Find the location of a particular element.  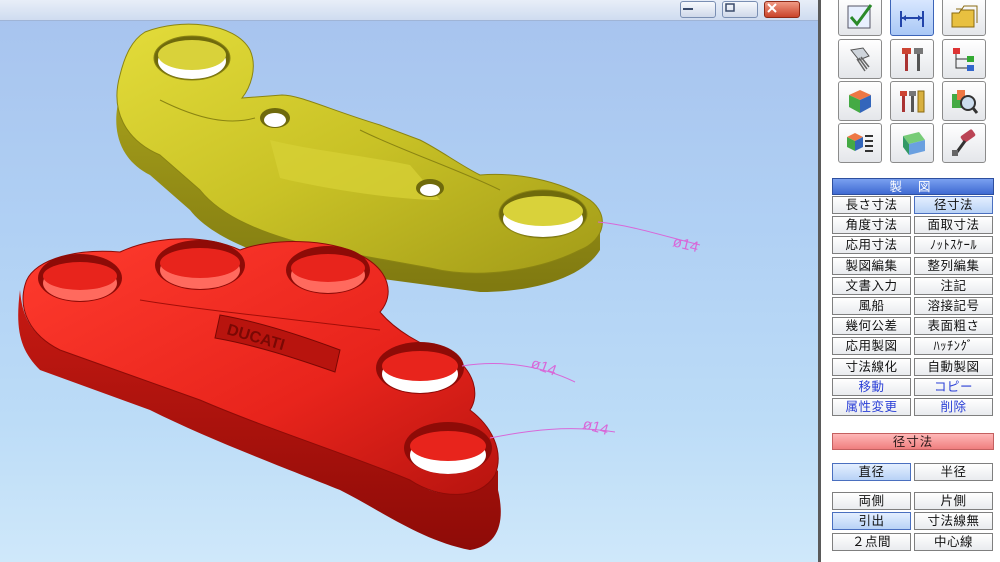

command-button-r10-c0: 属性変更 is located at coordinates (871, 407).